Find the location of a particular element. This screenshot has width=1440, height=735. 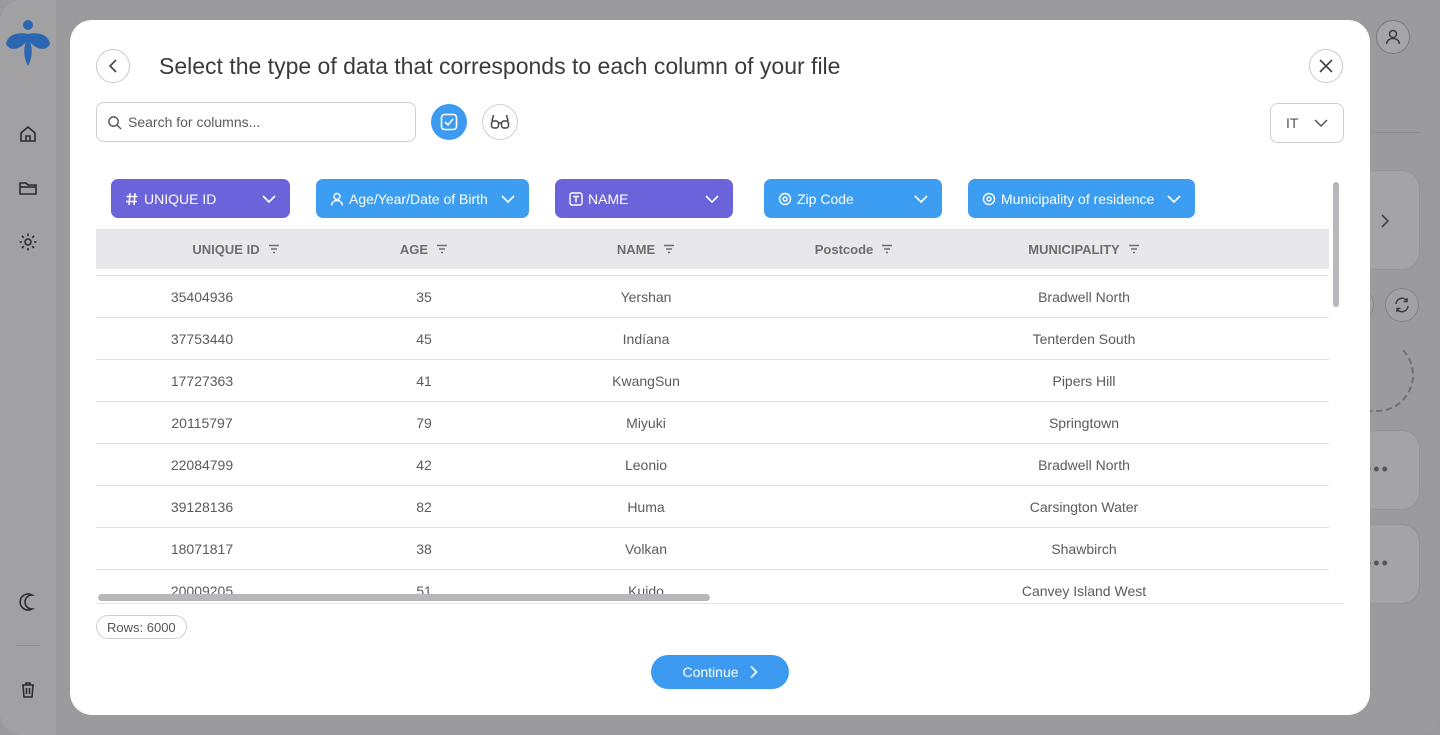

search-input is located at coordinates (268, 122).